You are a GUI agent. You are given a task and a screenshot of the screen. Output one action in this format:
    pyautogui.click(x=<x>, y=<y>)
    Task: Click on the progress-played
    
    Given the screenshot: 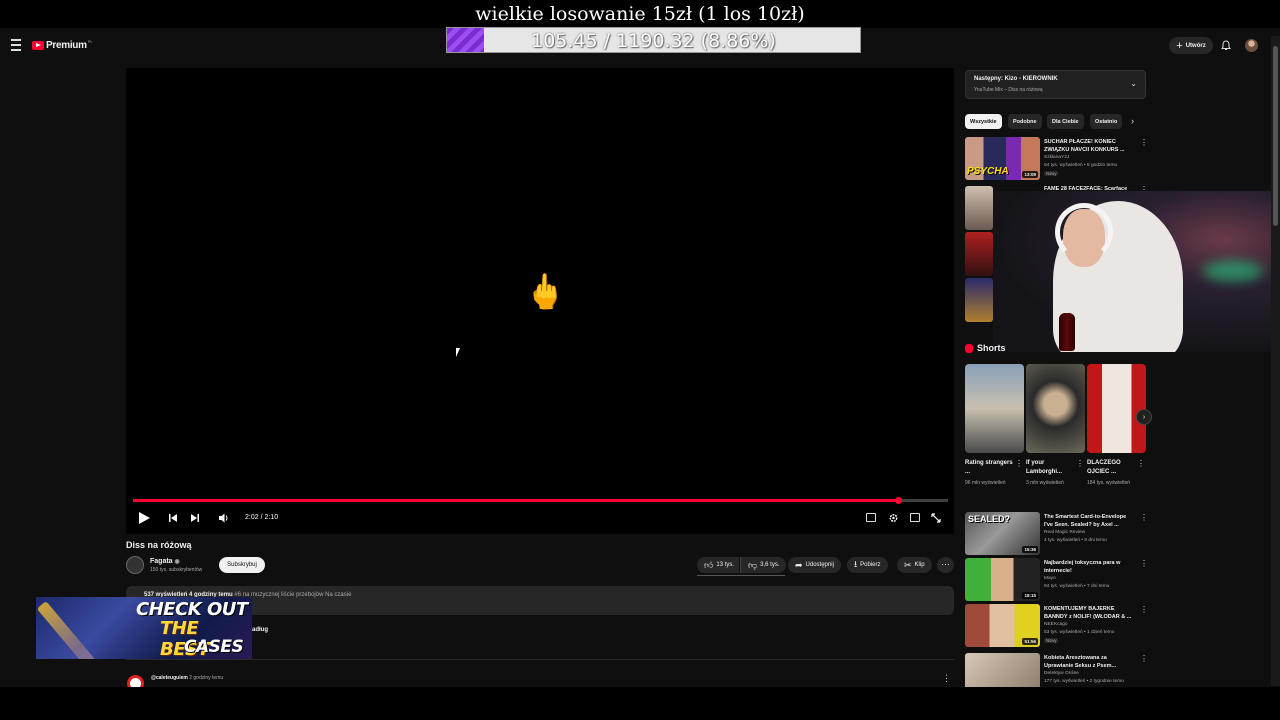 What is the action you would take?
    pyautogui.click(x=515, y=500)
    